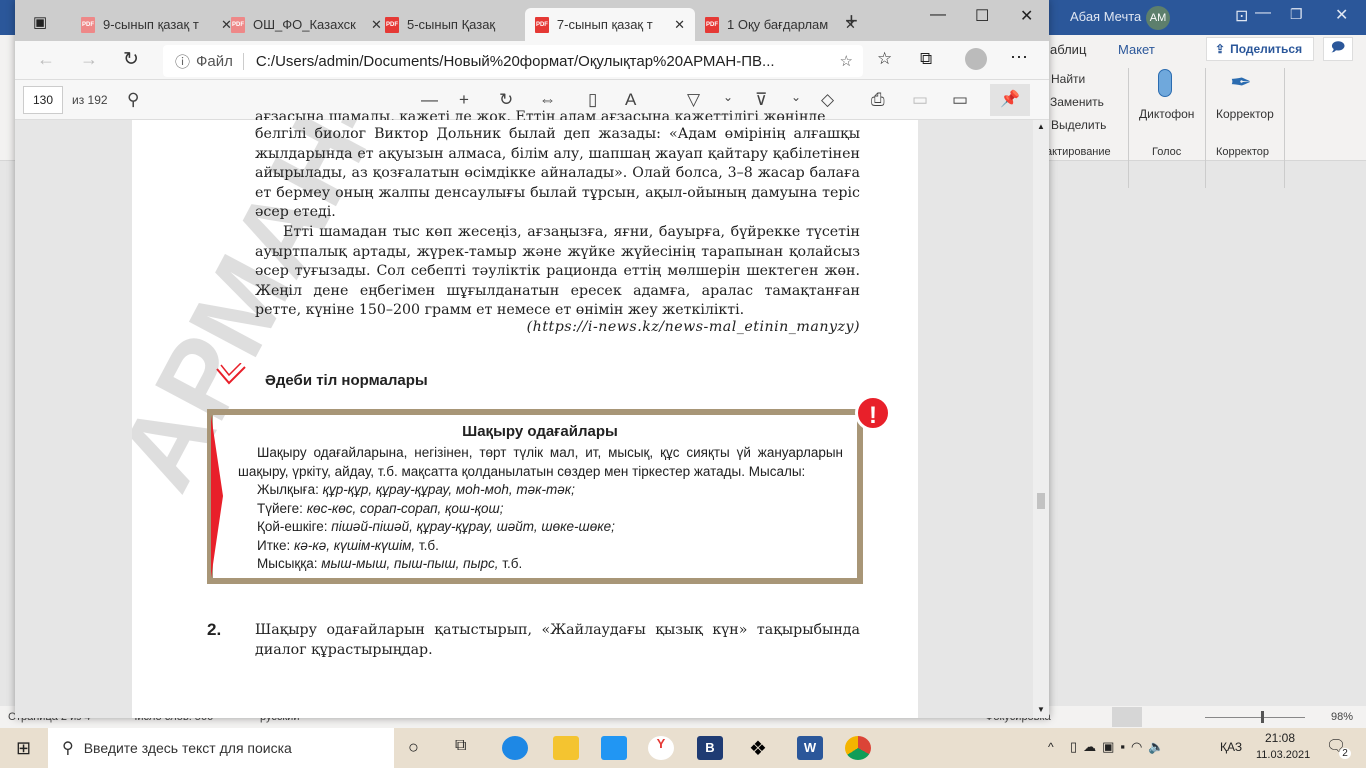  I want to click on yandex-icon: Y, so click(661, 748).